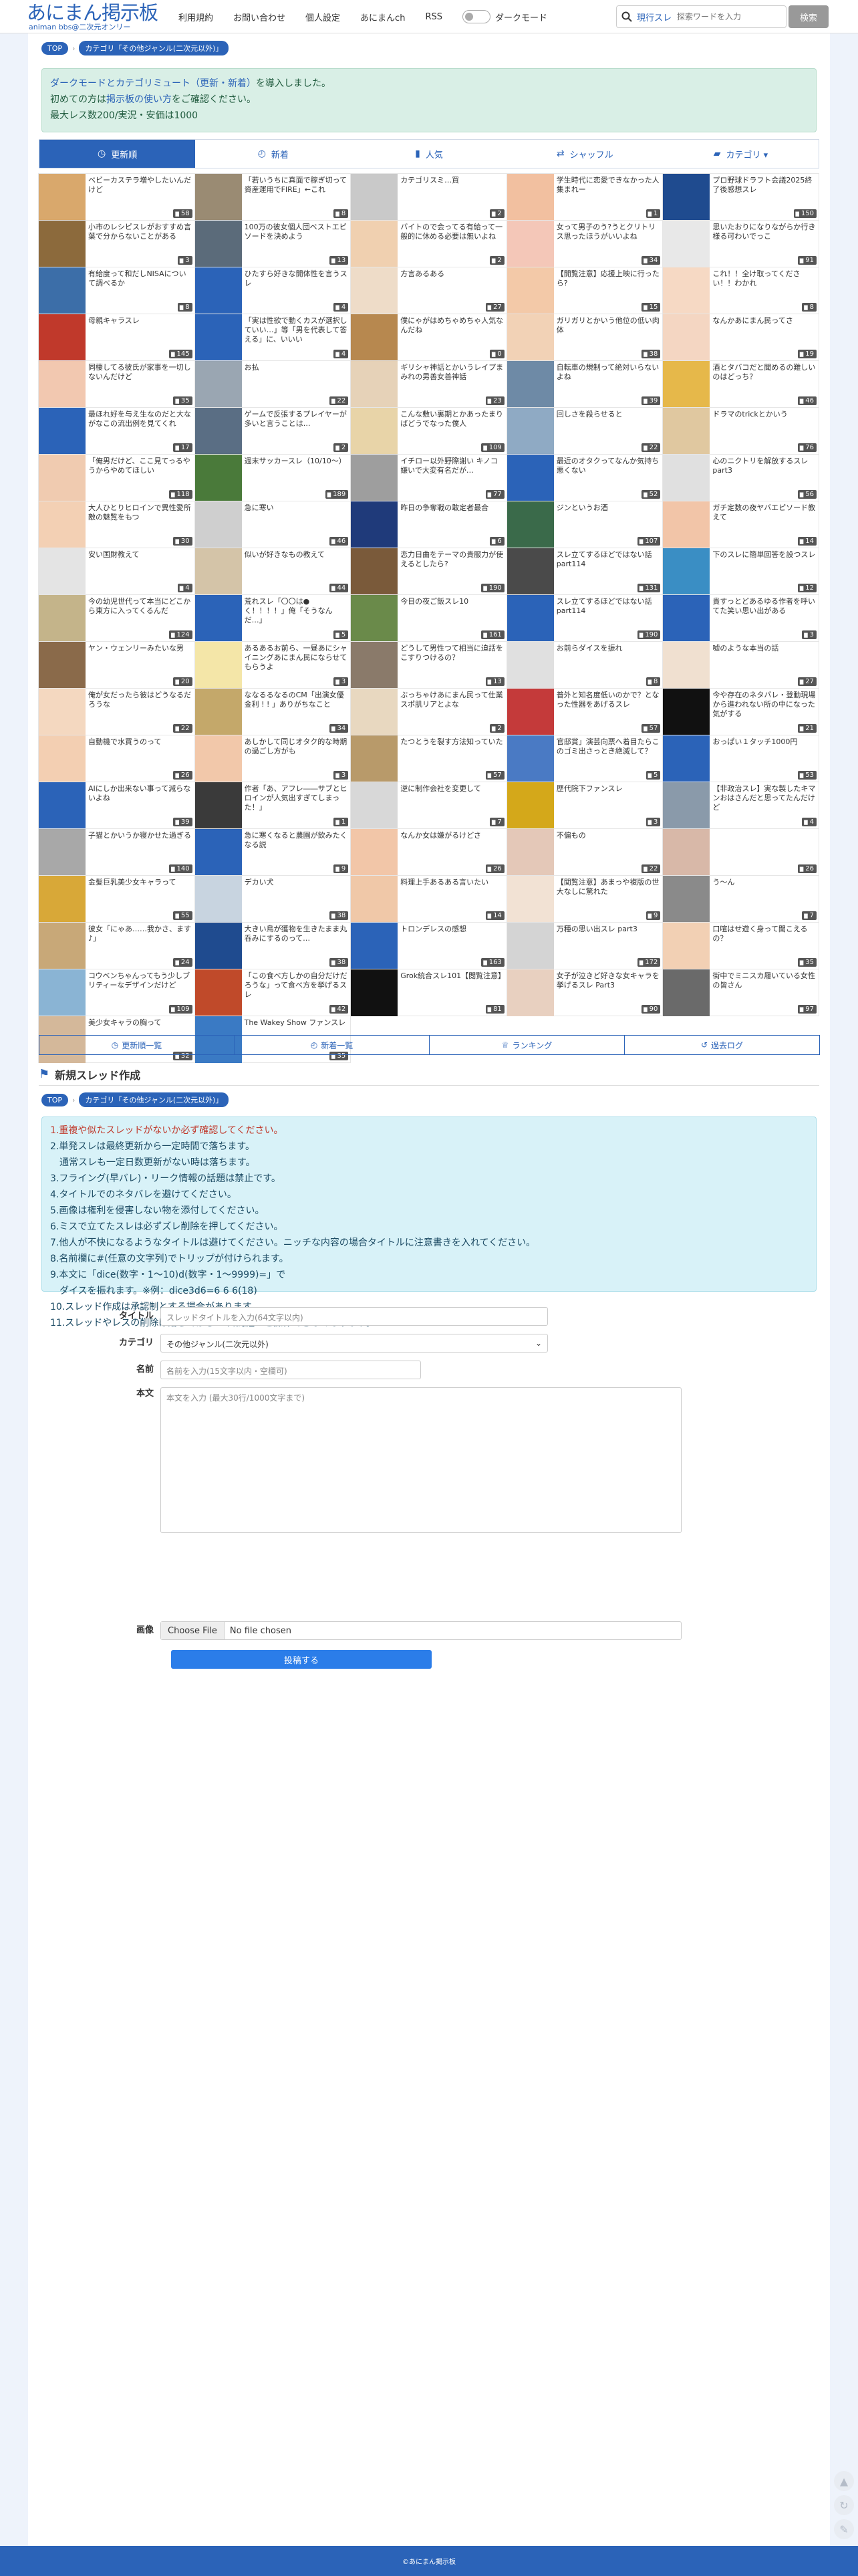  Describe the element at coordinates (585, 243) in the screenshot. I see `thread-item: 女って男子のう?うとクリトリス思ったほうがいいよね 34` at that location.